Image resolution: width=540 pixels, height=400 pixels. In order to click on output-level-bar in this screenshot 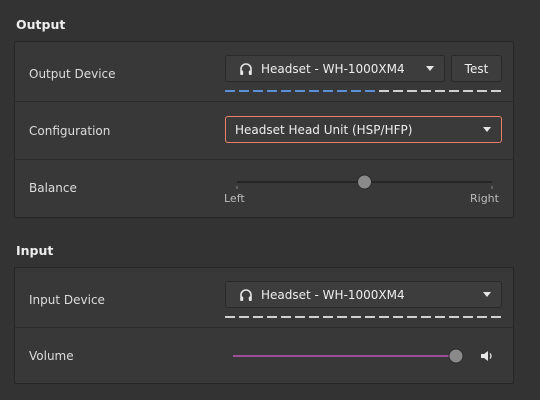, I will do `click(363, 91)`.